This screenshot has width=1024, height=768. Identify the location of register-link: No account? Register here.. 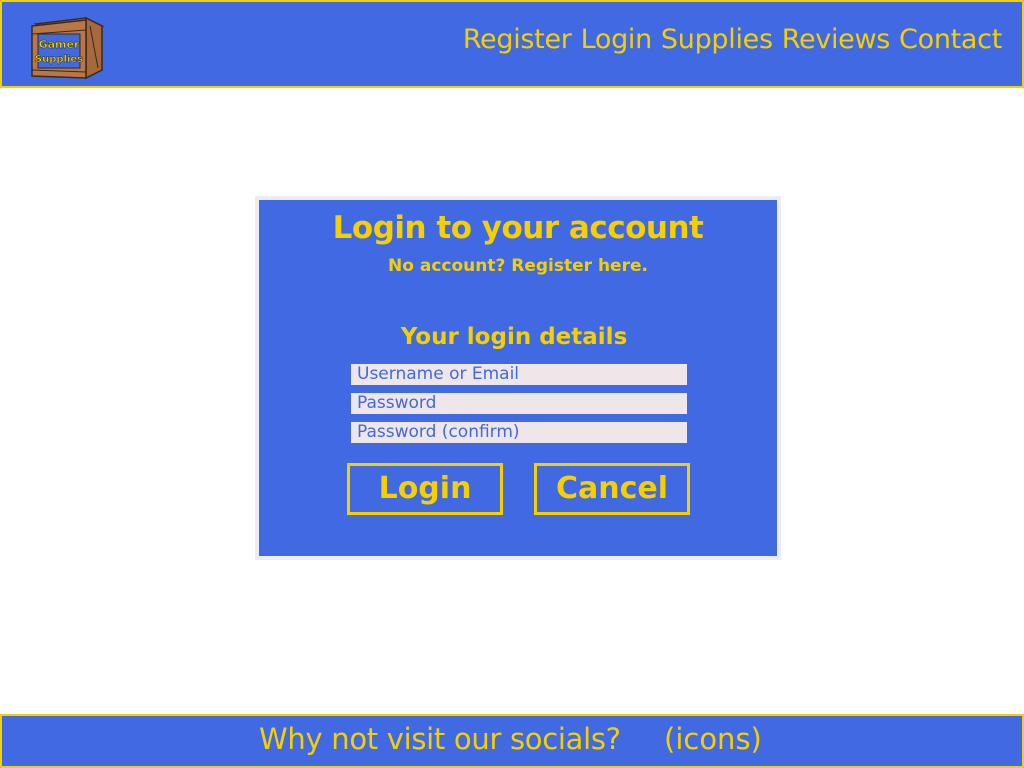
(518, 266).